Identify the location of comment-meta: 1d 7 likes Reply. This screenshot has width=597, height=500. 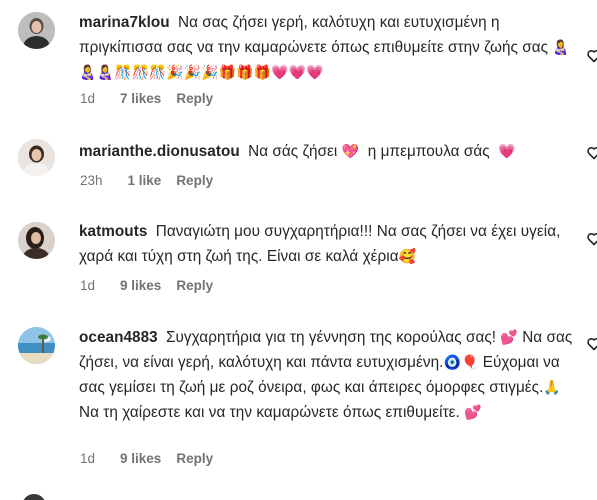
(146, 98).